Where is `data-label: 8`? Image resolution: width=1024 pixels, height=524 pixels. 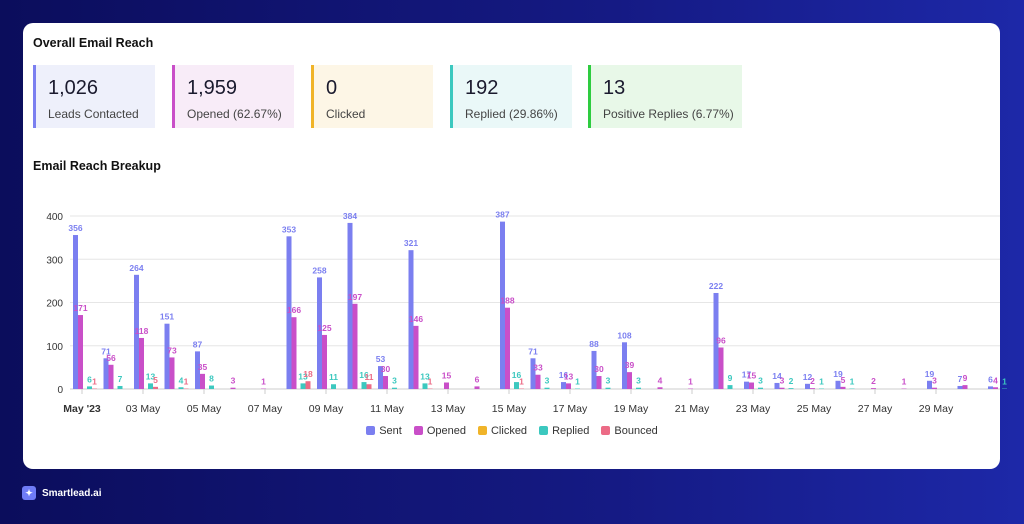
data-label: 8 is located at coordinates (211, 379).